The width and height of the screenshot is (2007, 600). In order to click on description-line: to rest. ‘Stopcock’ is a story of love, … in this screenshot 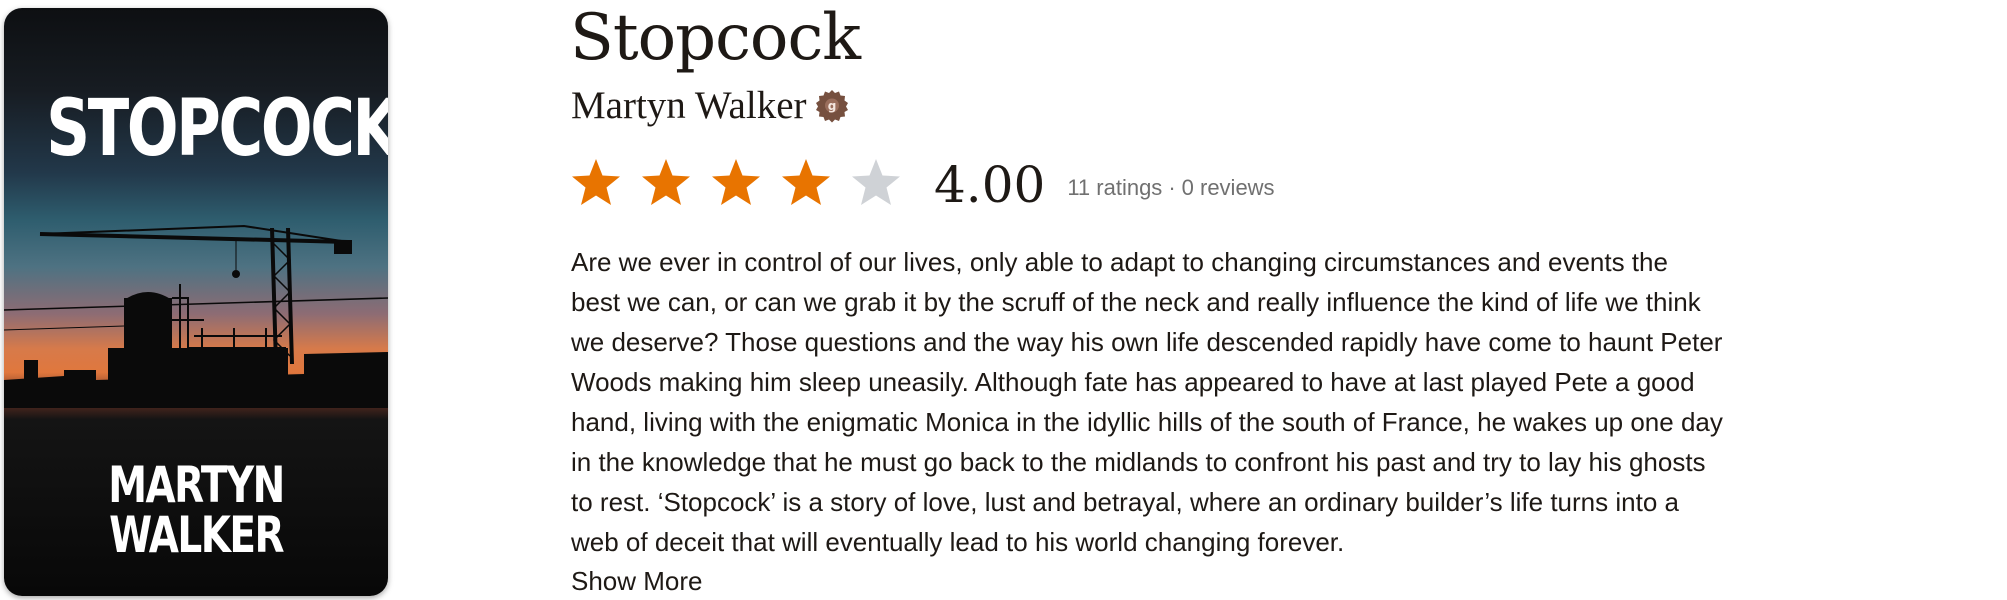, I will do `click(1125, 502)`.